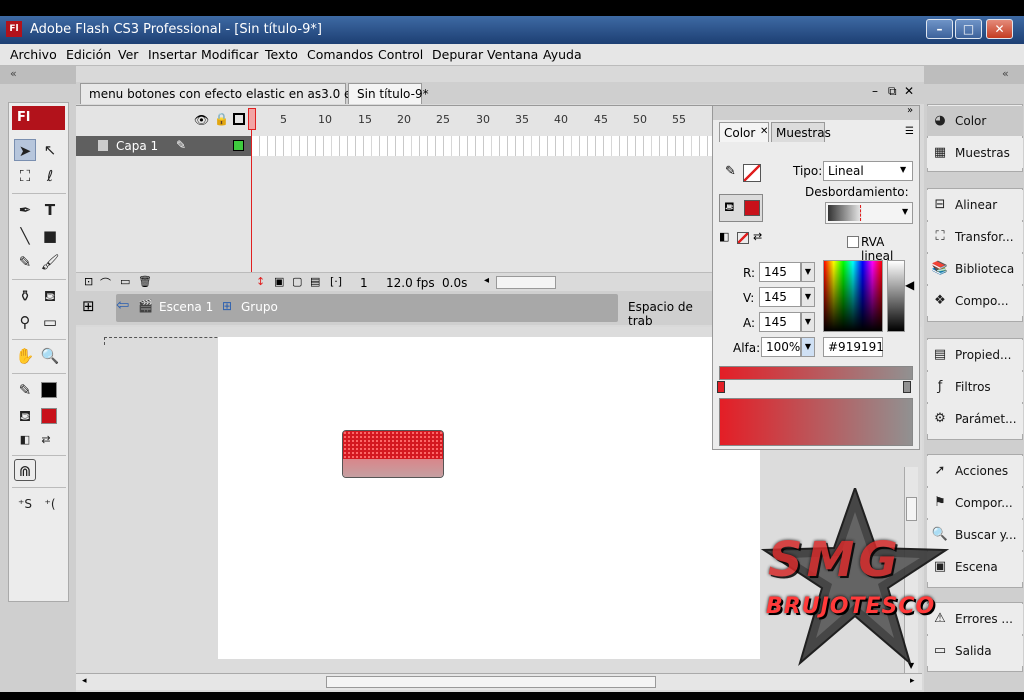 Image resolution: width=1024 pixels, height=700 pixels. Describe the element at coordinates (388, 93) in the screenshot. I see `tab-sin-titulo-9: Sin título-9*` at that location.